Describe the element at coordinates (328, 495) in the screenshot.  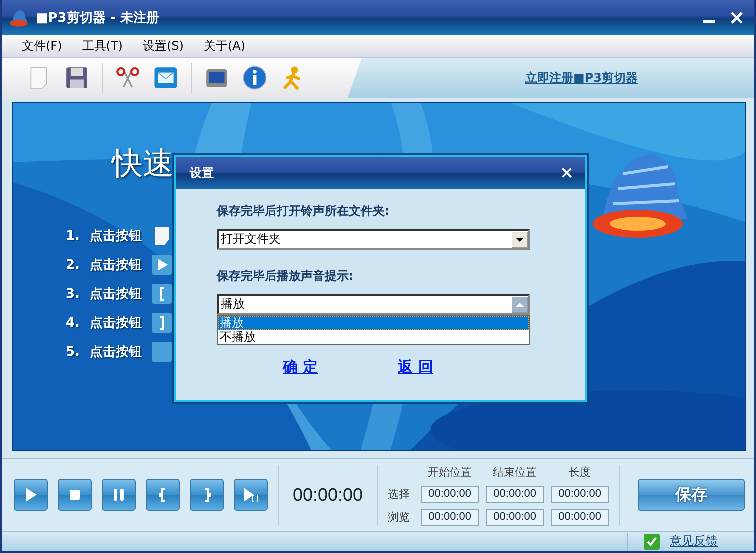
I see `time-display: 00:00:00` at that location.